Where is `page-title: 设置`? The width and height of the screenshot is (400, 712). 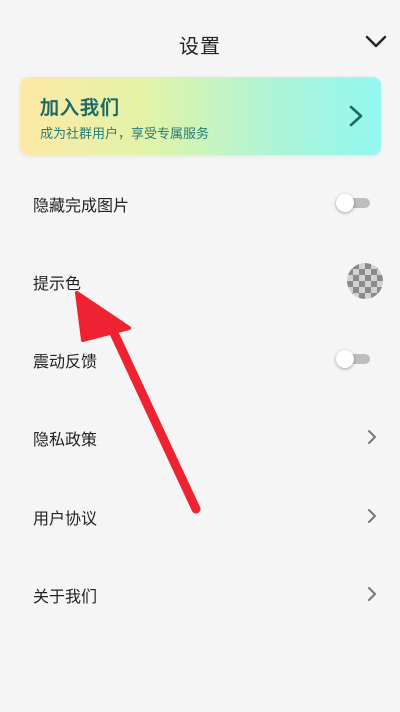
page-title: 设置 is located at coordinates (200, 46).